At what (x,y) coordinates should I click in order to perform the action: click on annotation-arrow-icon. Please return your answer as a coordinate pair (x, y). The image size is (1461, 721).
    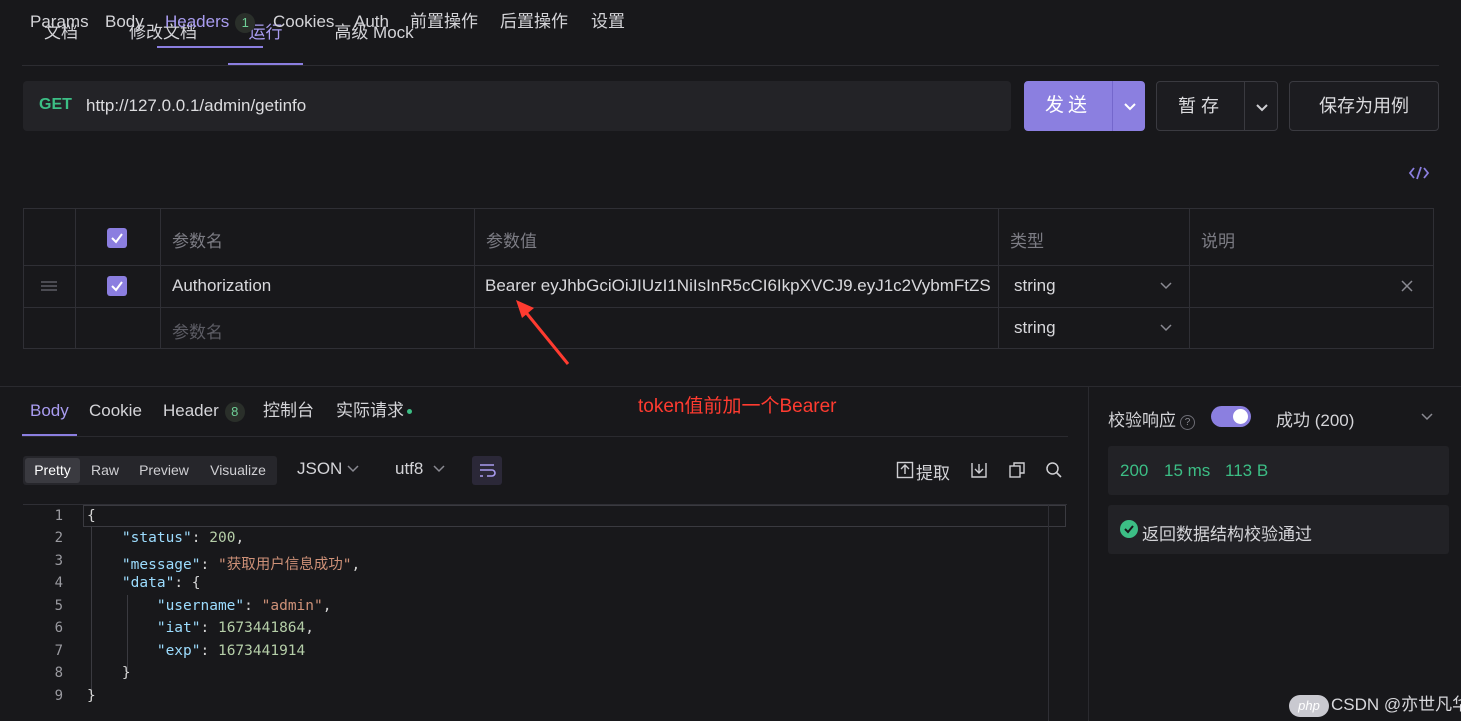
    Looking at the image, I should click on (542, 335).